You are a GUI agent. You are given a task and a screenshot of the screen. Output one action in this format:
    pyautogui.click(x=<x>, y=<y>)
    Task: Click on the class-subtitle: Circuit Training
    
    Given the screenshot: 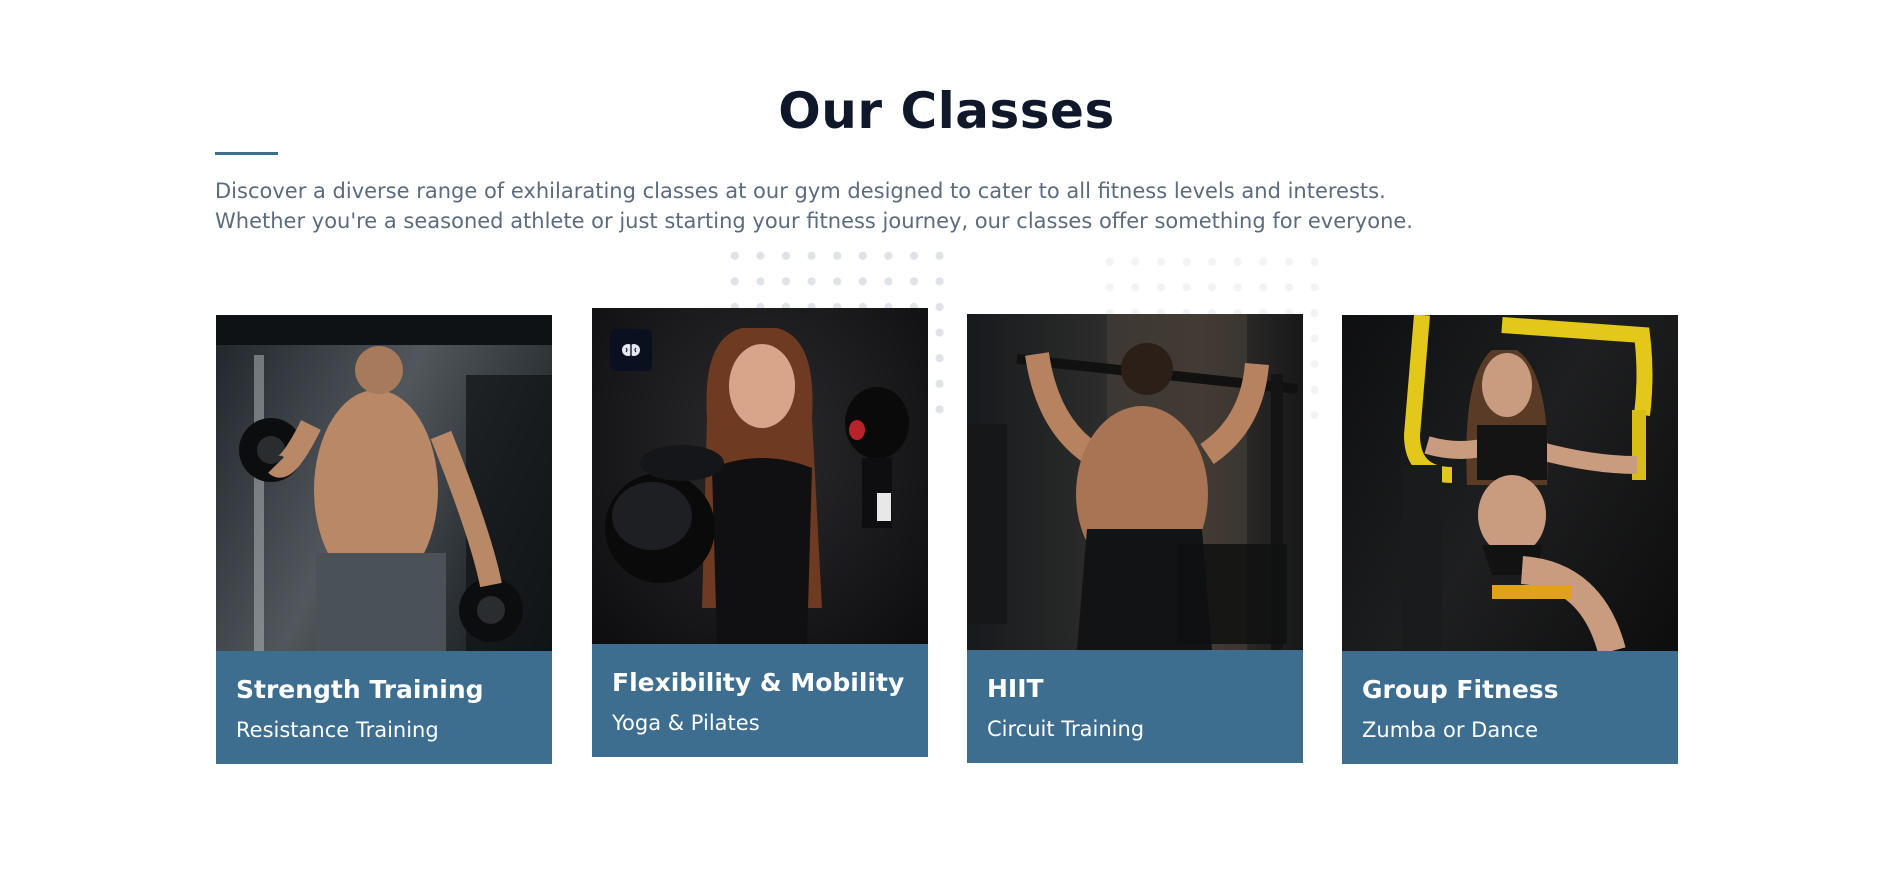 What is the action you would take?
    pyautogui.click(x=1066, y=729)
    